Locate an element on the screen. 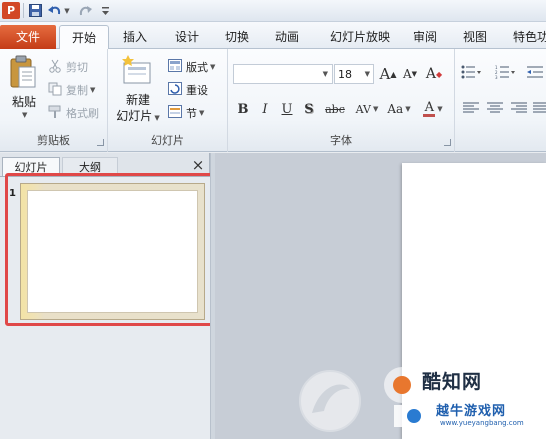  paste-button: 粘贴 is located at coordinates (24, 101).